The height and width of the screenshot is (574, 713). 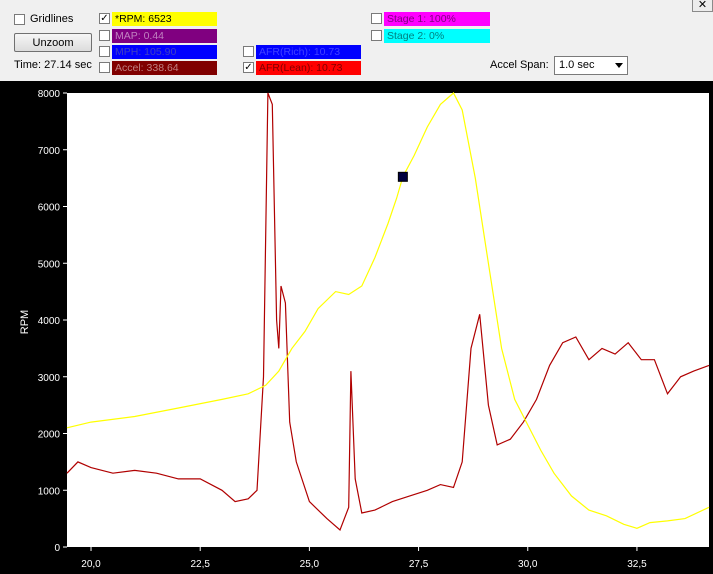 I want to click on y-tick-label: 5000, so click(x=49, y=264).